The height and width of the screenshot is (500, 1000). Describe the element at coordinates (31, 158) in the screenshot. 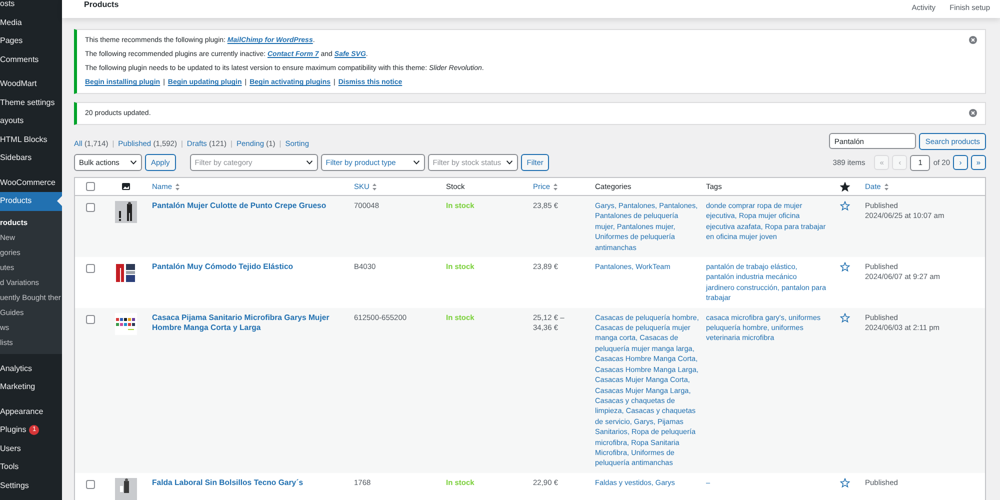

I see `menu-item: Sidebars` at that location.